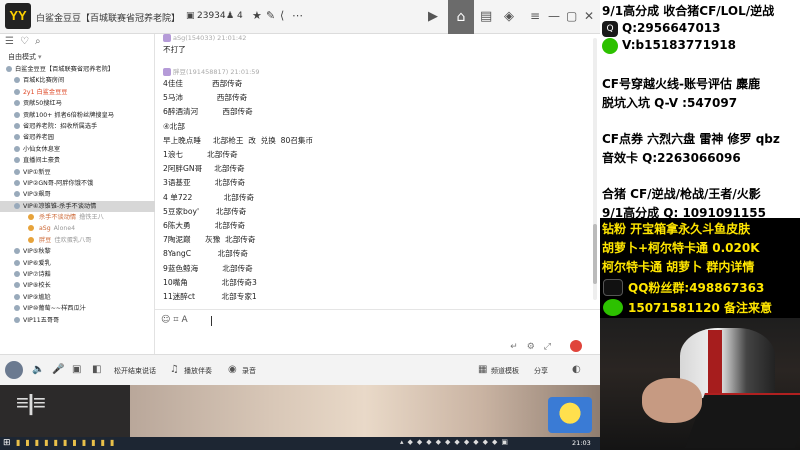 The width and height of the screenshot is (800, 450). Describe the element at coordinates (613, 287) in the screenshot. I see `qq-group-icon` at that location.